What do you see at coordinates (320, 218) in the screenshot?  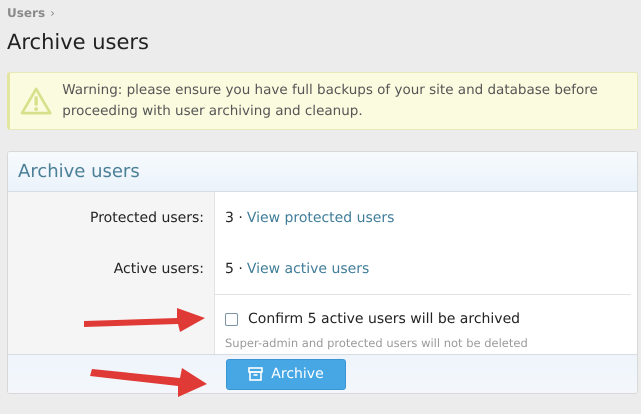 I see `view-link: View protected users` at bounding box center [320, 218].